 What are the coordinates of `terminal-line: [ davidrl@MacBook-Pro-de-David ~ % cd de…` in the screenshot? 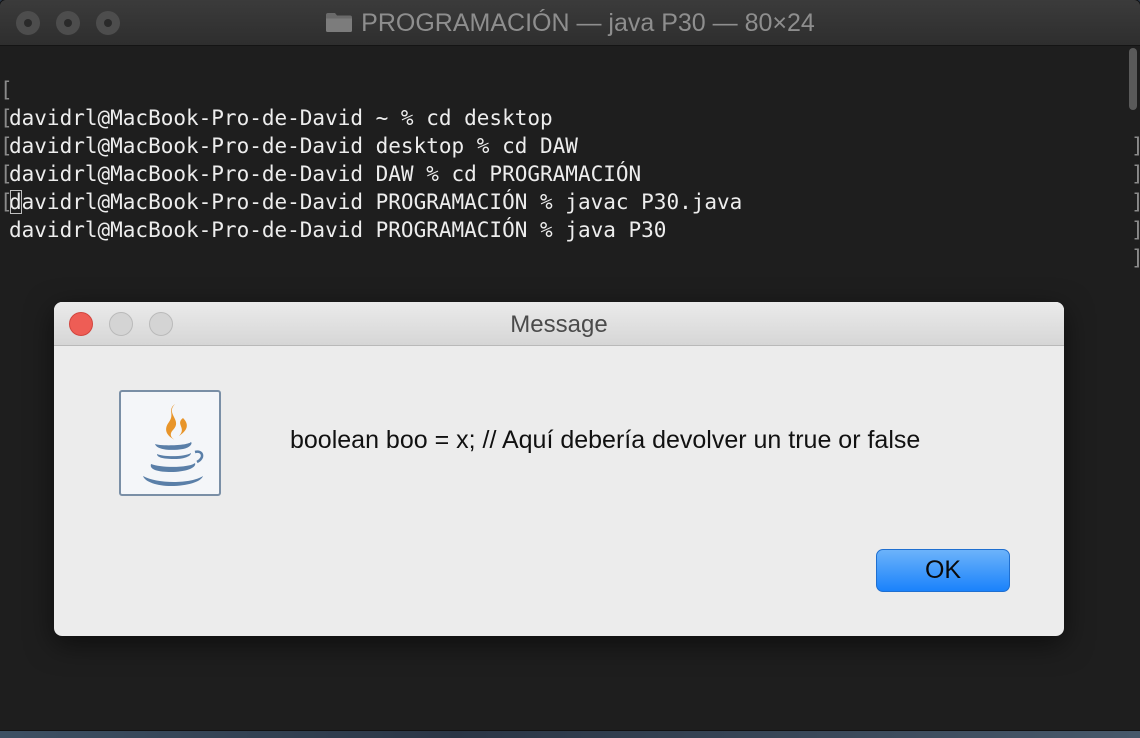 It's located at (570, 103).